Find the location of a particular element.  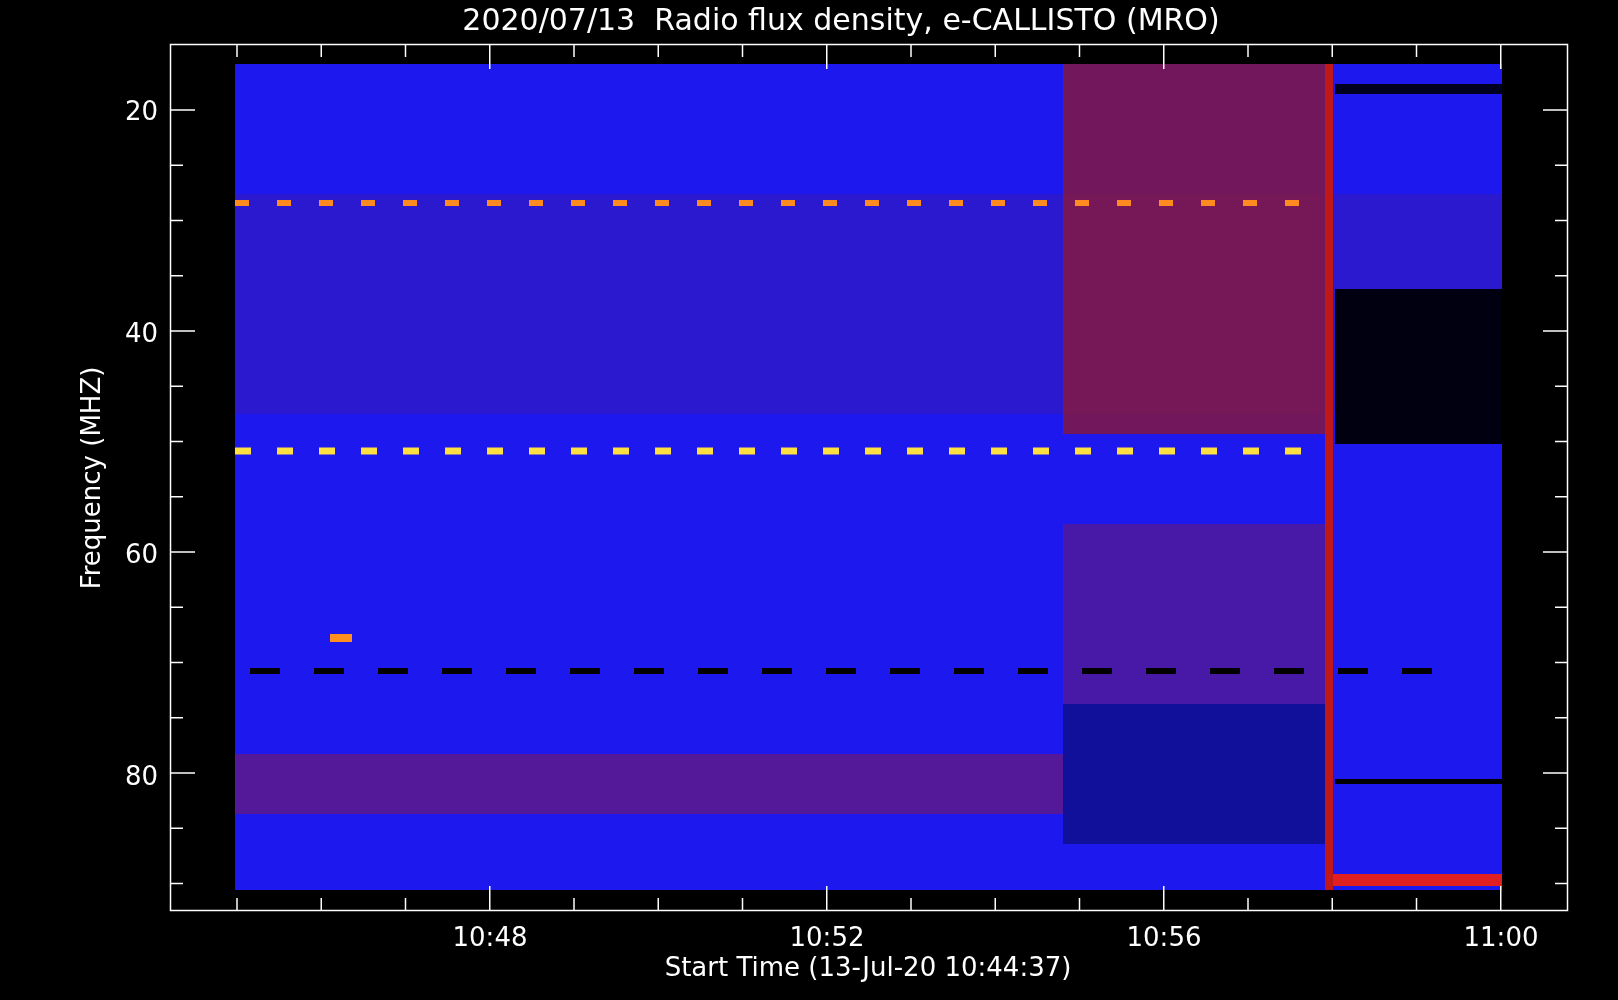

x-tick-label: 10:56 is located at coordinates (1164, 937).